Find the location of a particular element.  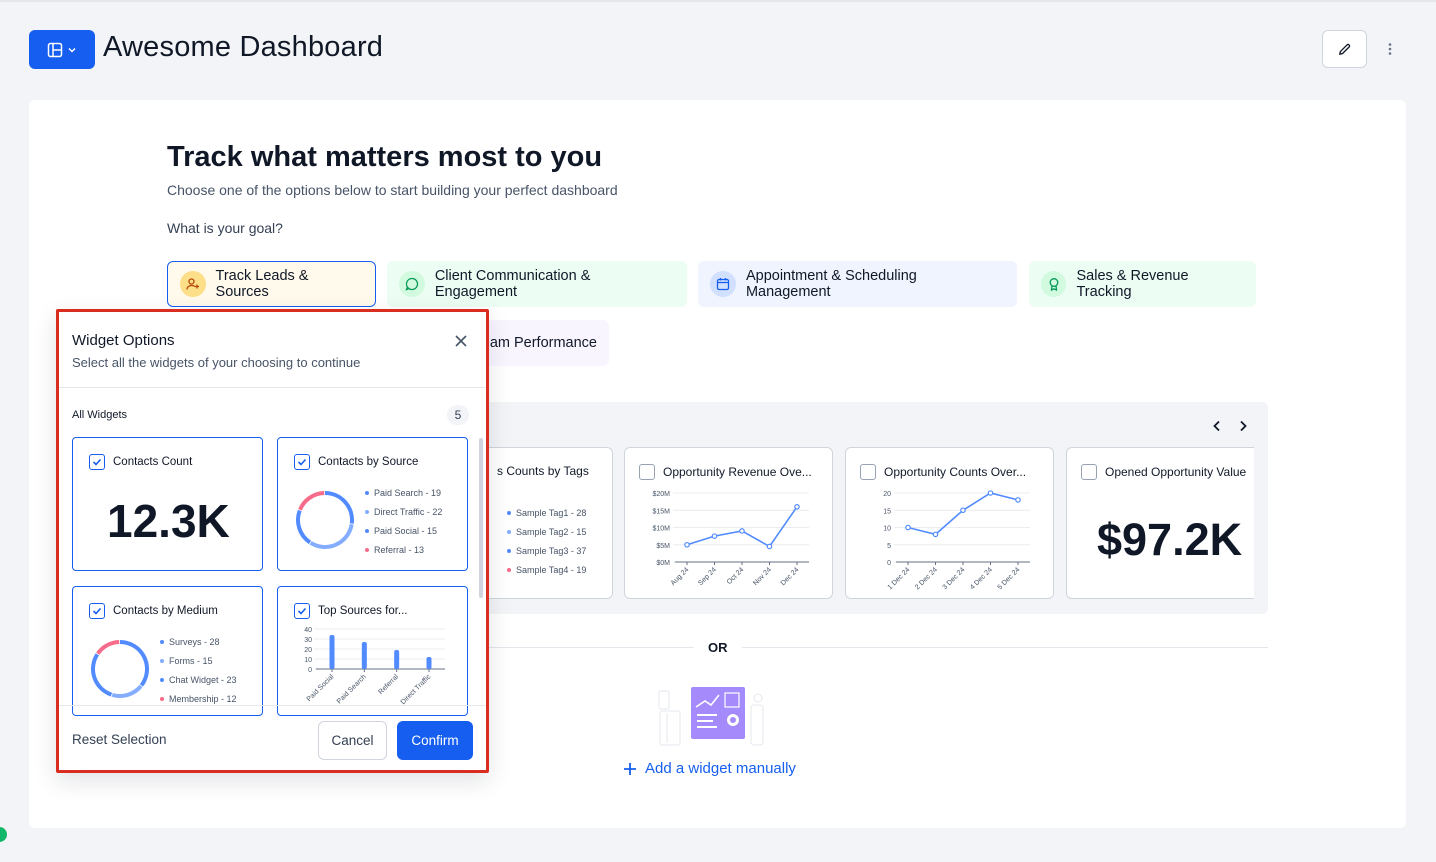

y-tick-label: 40 is located at coordinates (308, 630).